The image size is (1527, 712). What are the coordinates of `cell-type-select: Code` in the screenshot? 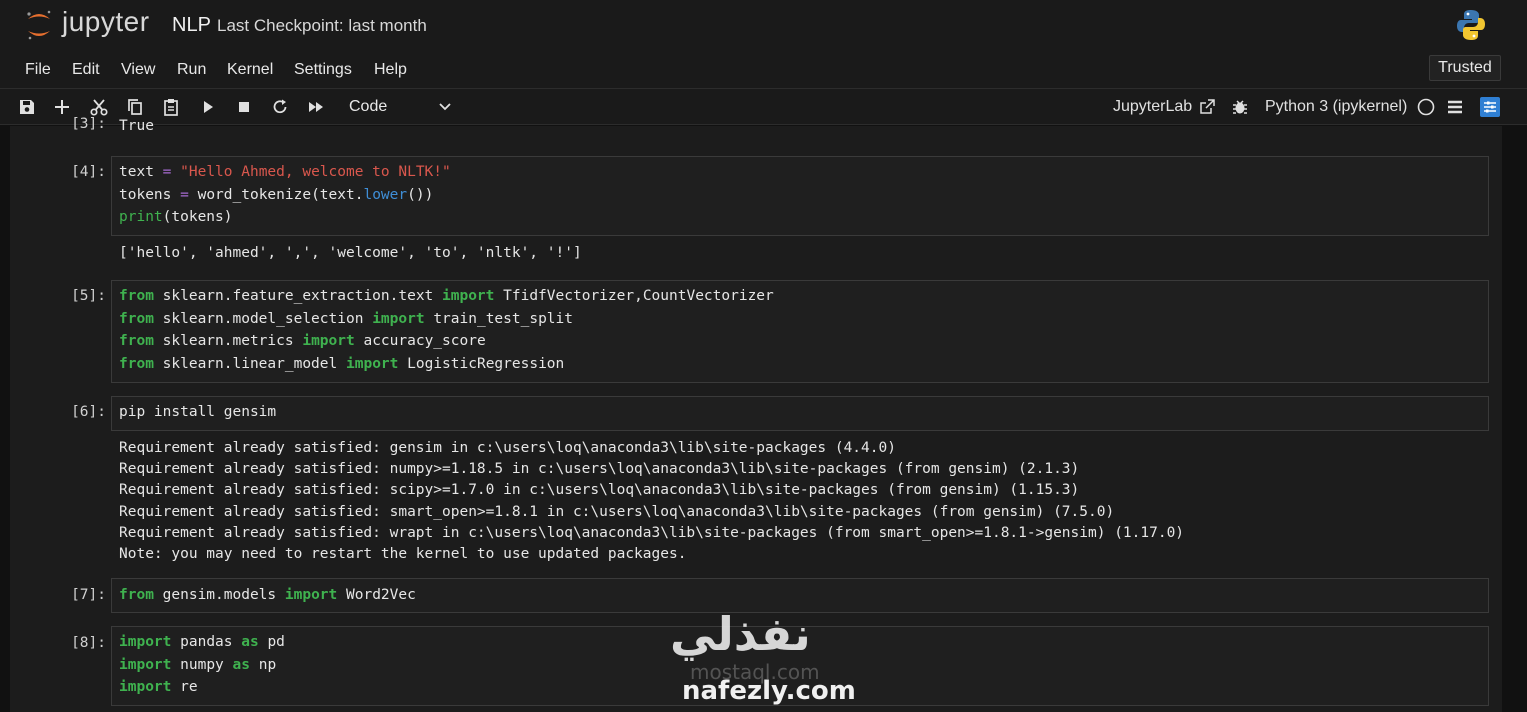 It's located at (368, 107).